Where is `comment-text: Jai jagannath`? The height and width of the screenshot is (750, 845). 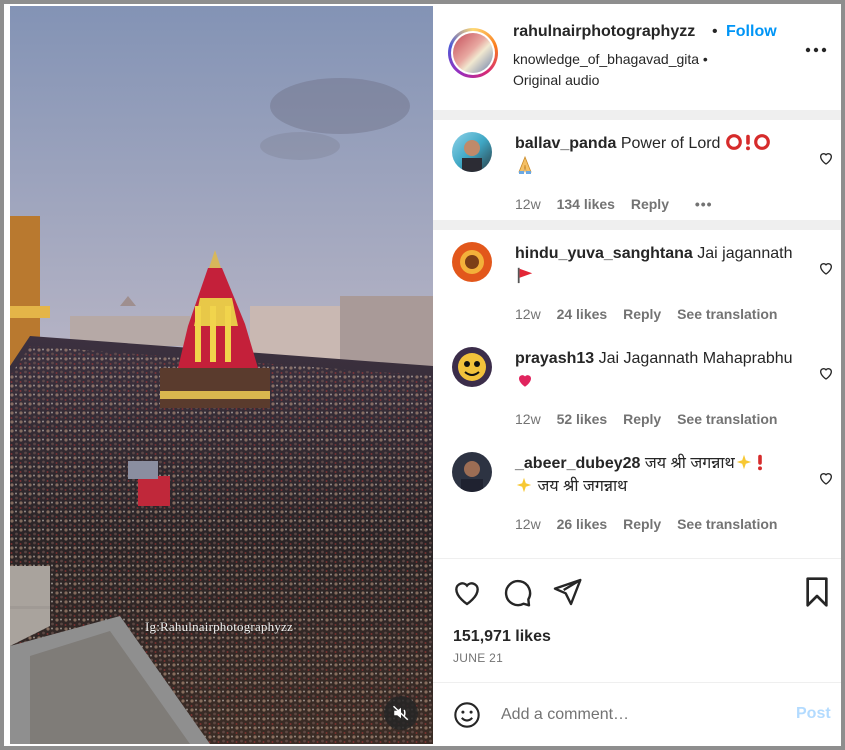 comment-text: Jai jagannath is located at coordinates (745, 253).